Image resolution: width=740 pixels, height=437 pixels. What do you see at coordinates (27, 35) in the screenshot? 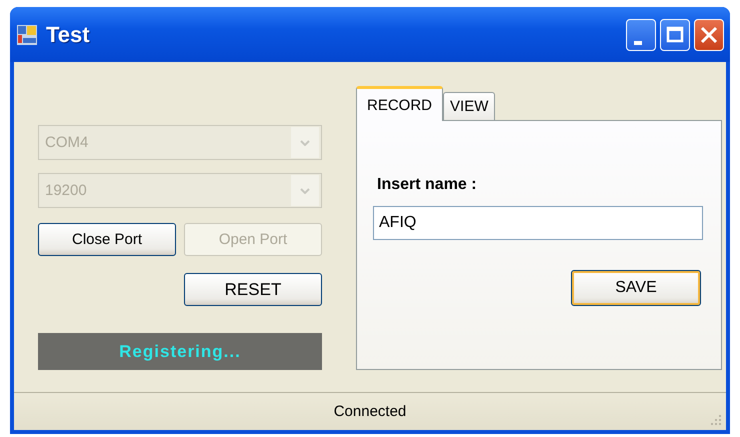
I see `app-icon` at bounding box center [27, 35].